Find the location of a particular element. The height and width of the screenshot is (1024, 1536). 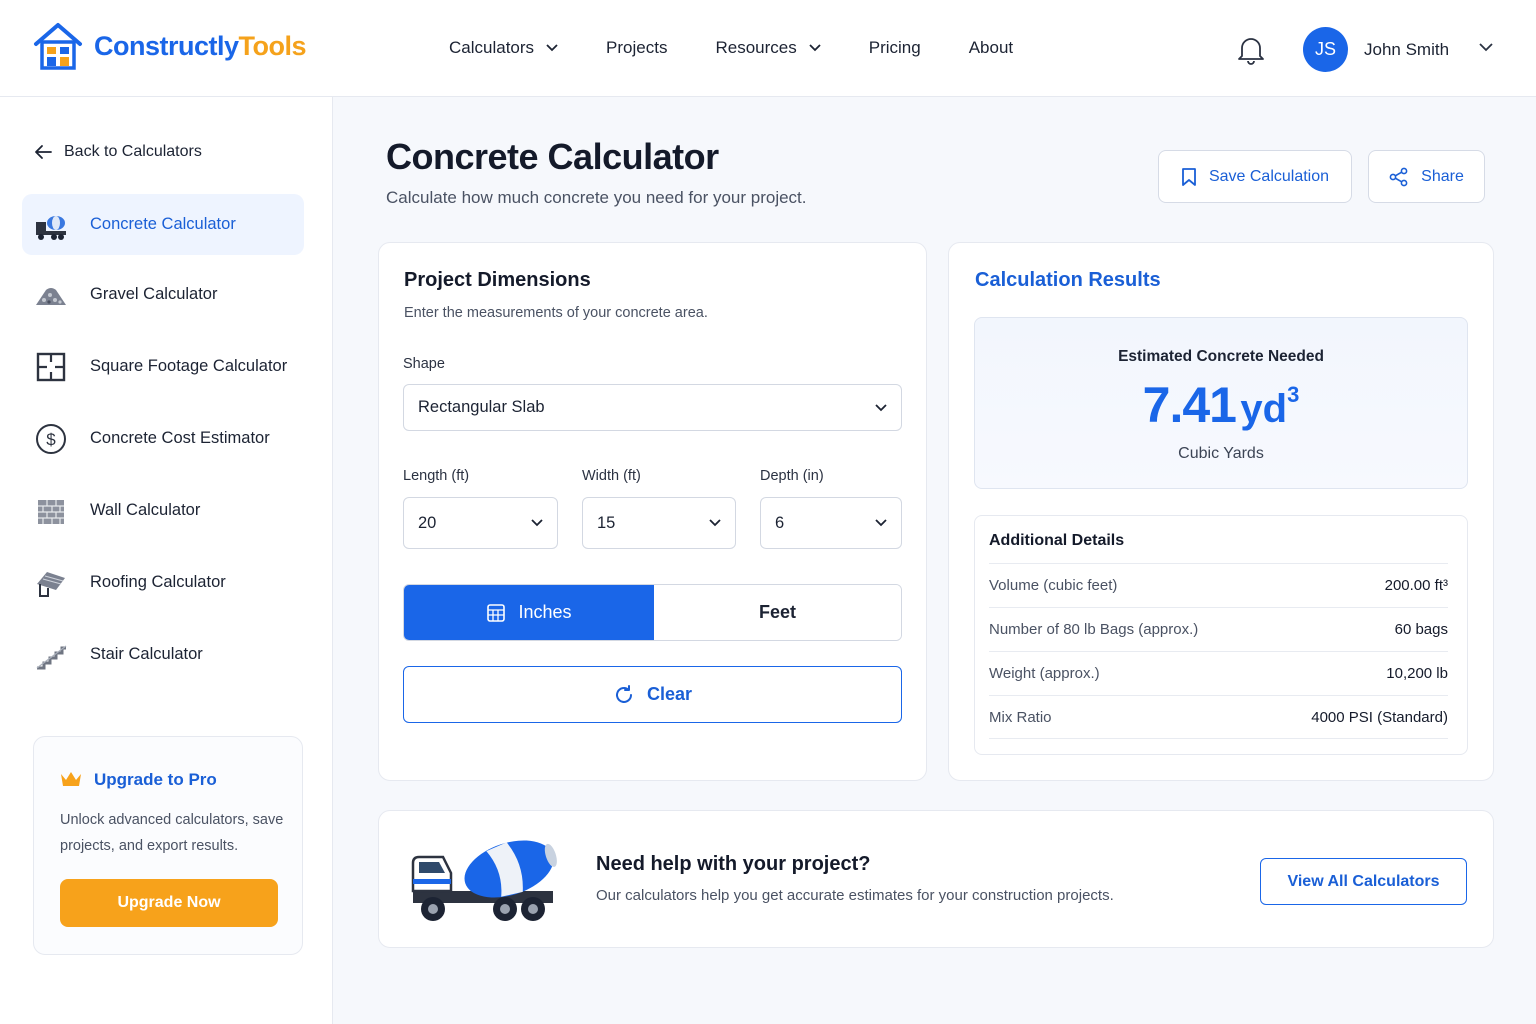

brand-logo: ConstructlyTools is located at coordinates (169, 46).